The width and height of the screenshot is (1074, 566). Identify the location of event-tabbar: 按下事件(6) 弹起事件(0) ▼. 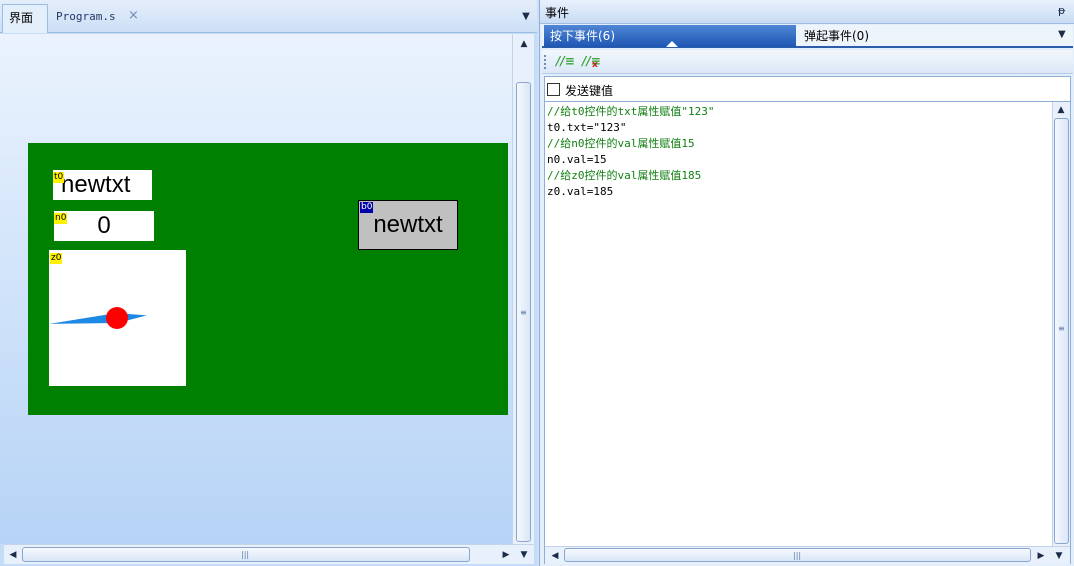
(807, 36).